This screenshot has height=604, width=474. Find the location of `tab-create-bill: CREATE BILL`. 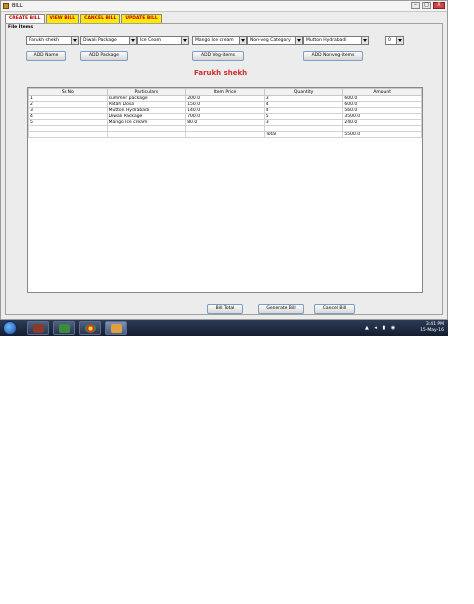

tab-create-bill: CREATE BILL is located at coordinates (25, 18).